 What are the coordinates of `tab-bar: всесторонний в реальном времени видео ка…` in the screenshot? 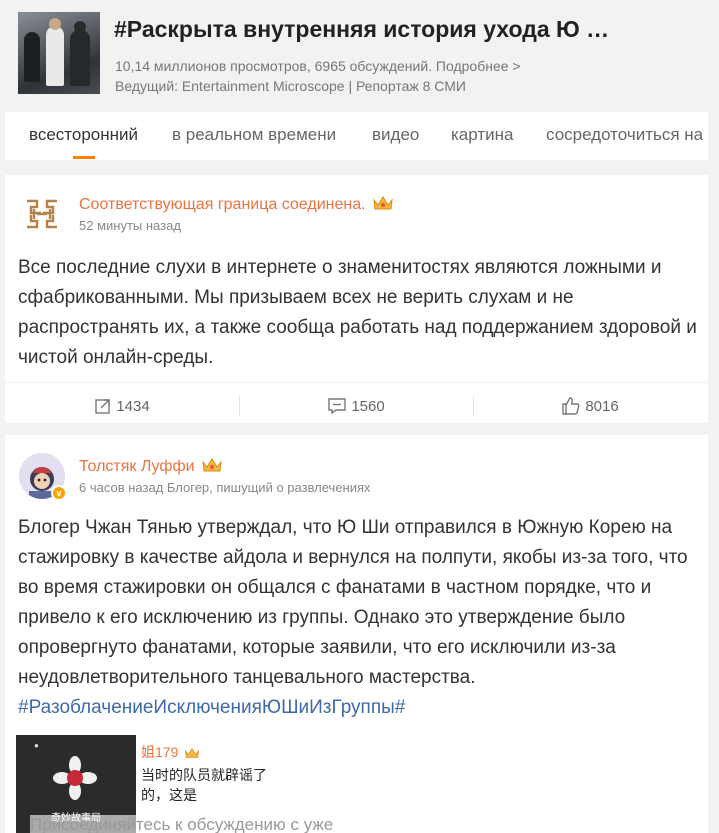 It's located at (356, 136).